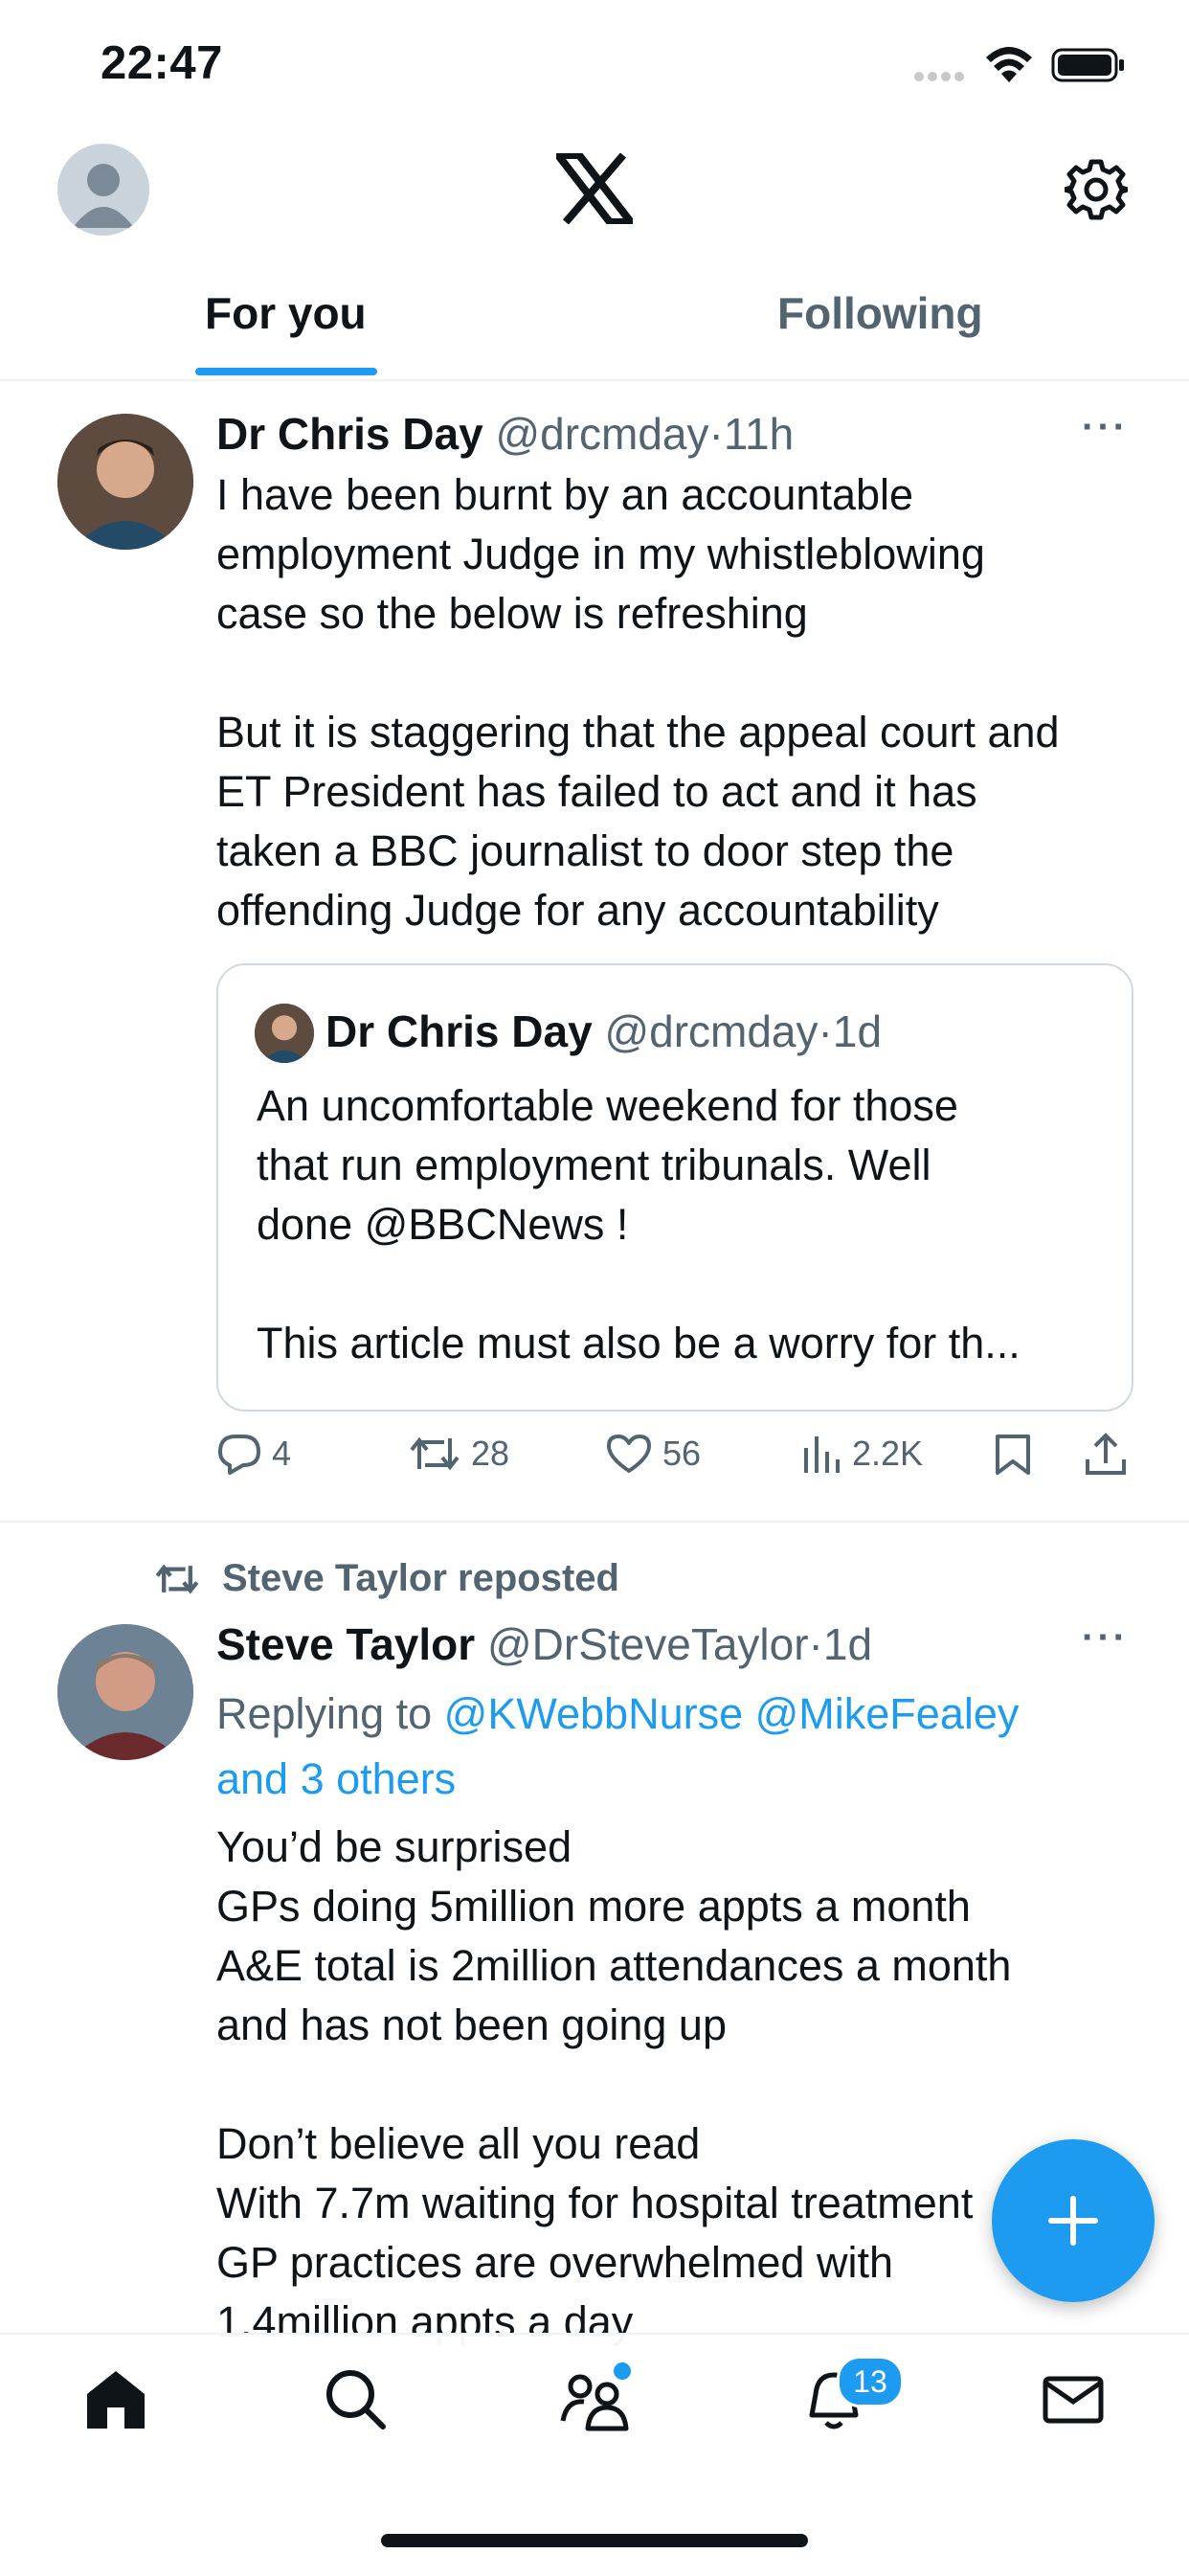  What do you see at coordinates (349, 434) in the screenshot?
I see `author-name: Dr Chris Day` at bounding box center [349, 434].